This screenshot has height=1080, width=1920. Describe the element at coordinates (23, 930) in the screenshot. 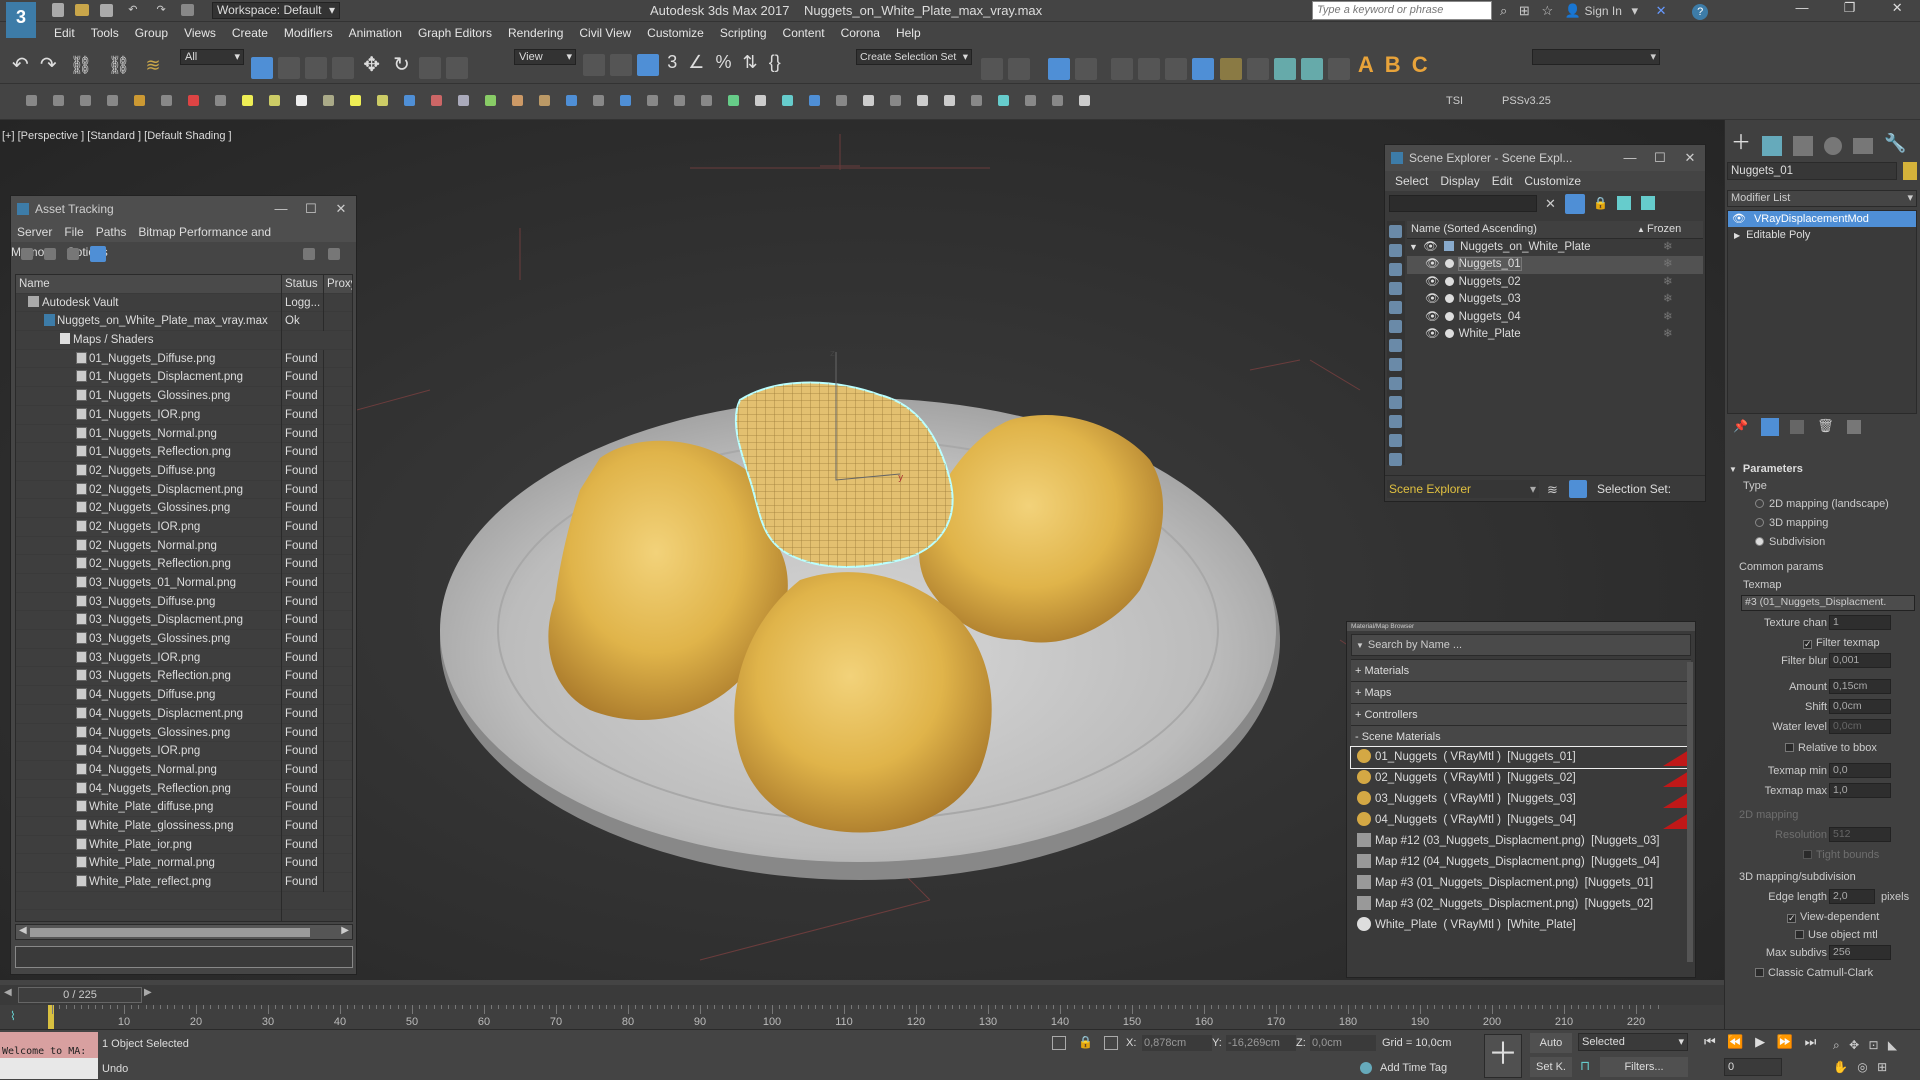

I see `scroll-left-icon: ◀` at that location.